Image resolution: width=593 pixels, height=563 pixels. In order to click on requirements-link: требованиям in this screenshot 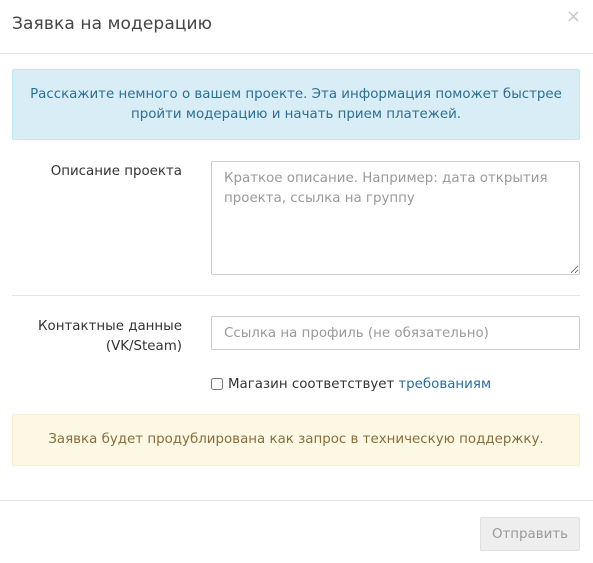, I will do `click(444, 384)`.